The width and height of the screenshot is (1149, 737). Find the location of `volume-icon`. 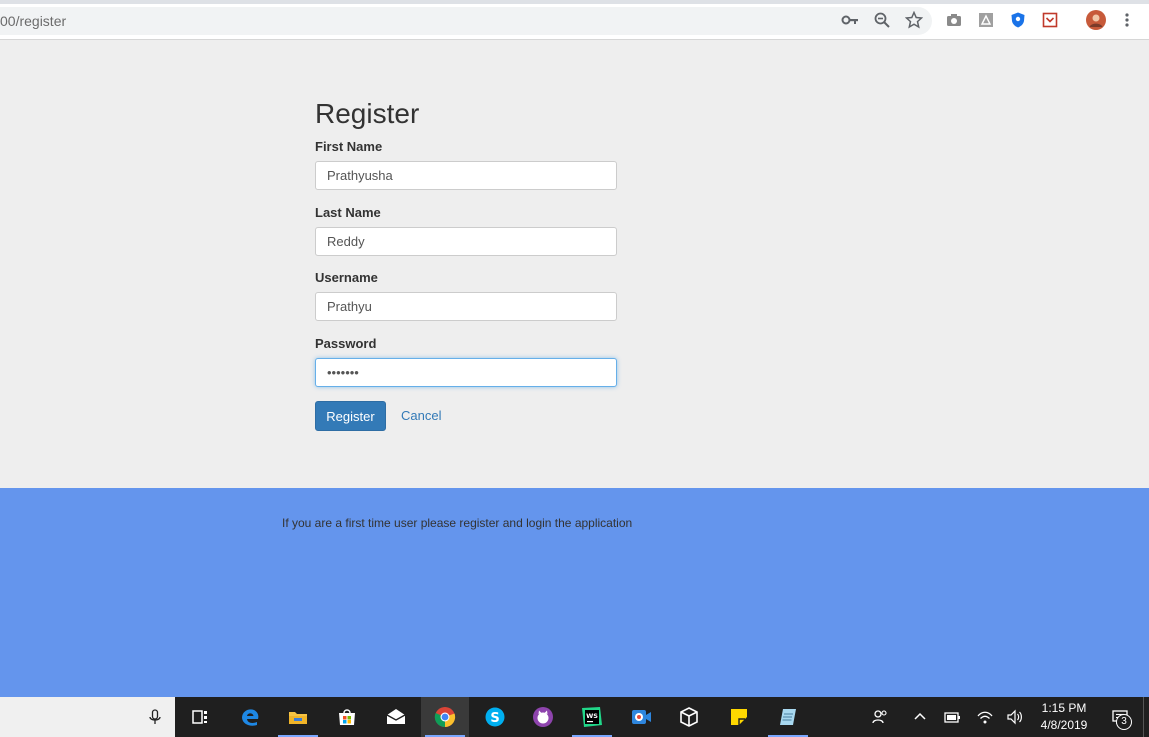

volume-icon is located at coordinates (1015, 717).